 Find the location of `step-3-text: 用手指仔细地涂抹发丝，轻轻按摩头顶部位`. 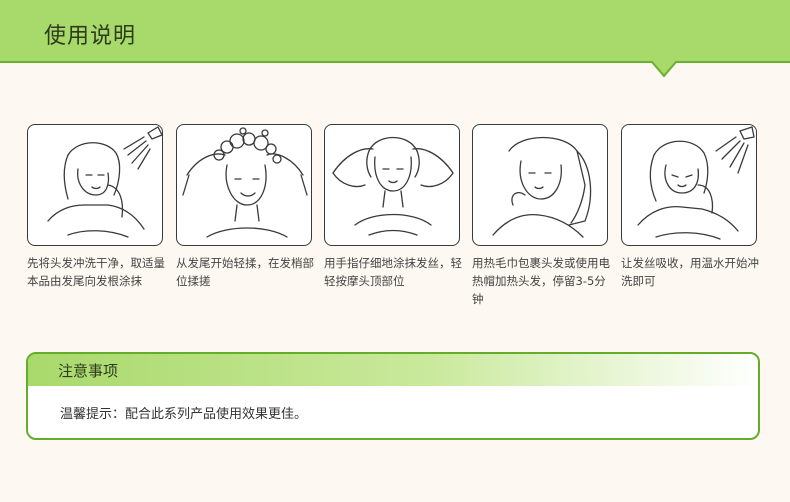

step-3-text: 用手指仔细地涂抹发丝，轻轻按摩头顶部位 is located at coordinates (393, 272).